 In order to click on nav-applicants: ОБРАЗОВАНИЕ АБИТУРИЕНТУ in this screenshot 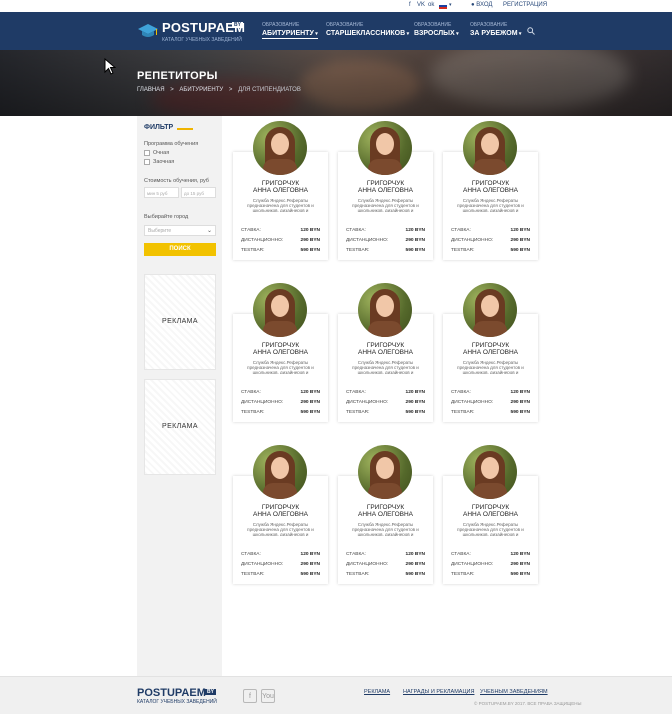, I will do `click(290, 30)`.